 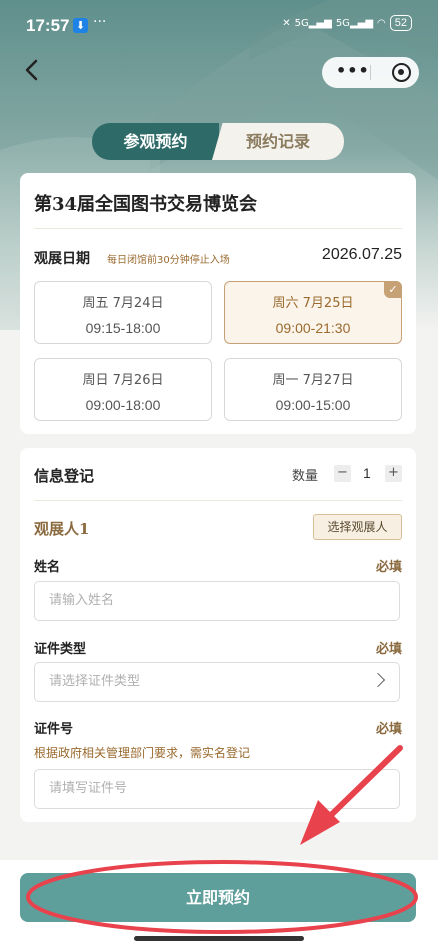 What do you see at coordinates (48, 25) in the screenshot?
I see `status-time: 17:57` at bounding box center [48, 25].